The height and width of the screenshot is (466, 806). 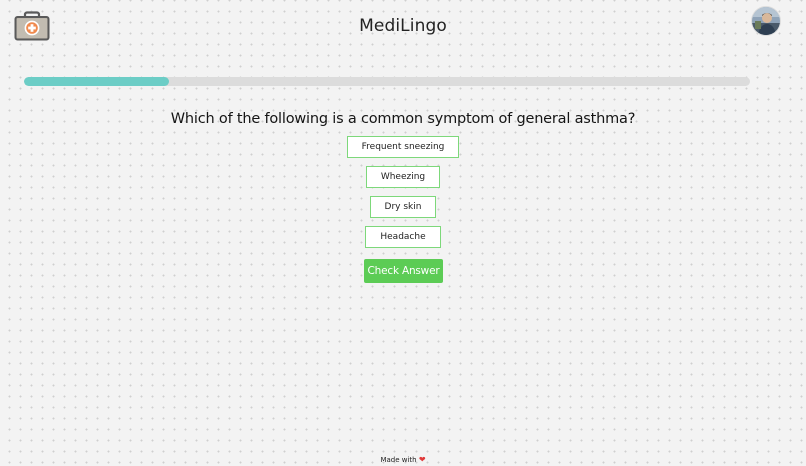 What do you see at coordinates (398, 460) in the screenshot?
I see `footer-text: Made with` at bounding box center [398, 460].